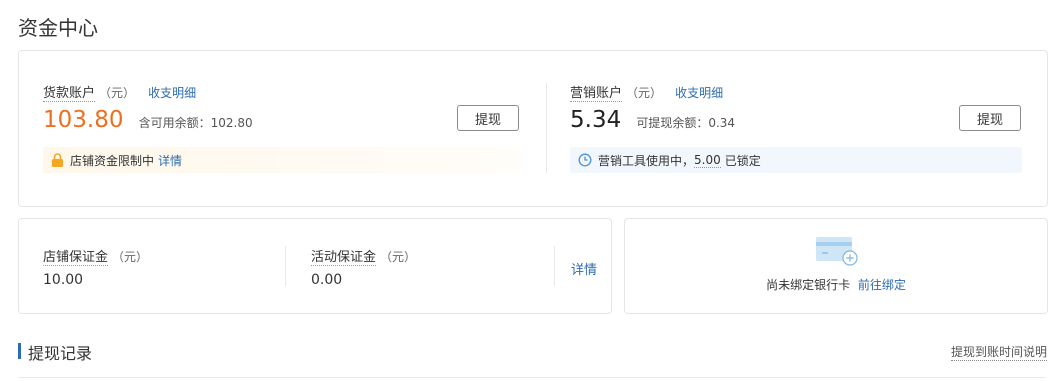 The height and width of the screenshot is (381, 1057). I want to click on goods-account-detail-link: 收支明细, so click(172, 93).